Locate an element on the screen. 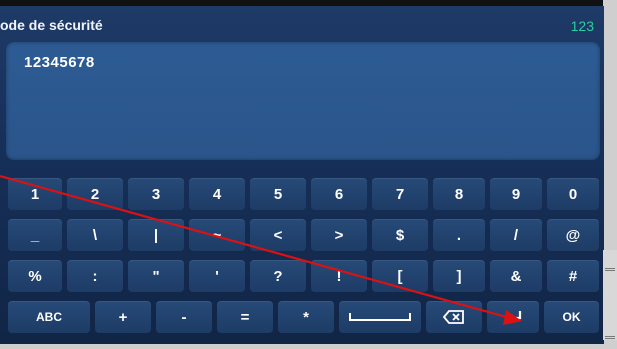  key-1: 1 is located at coordinates (35, 194).